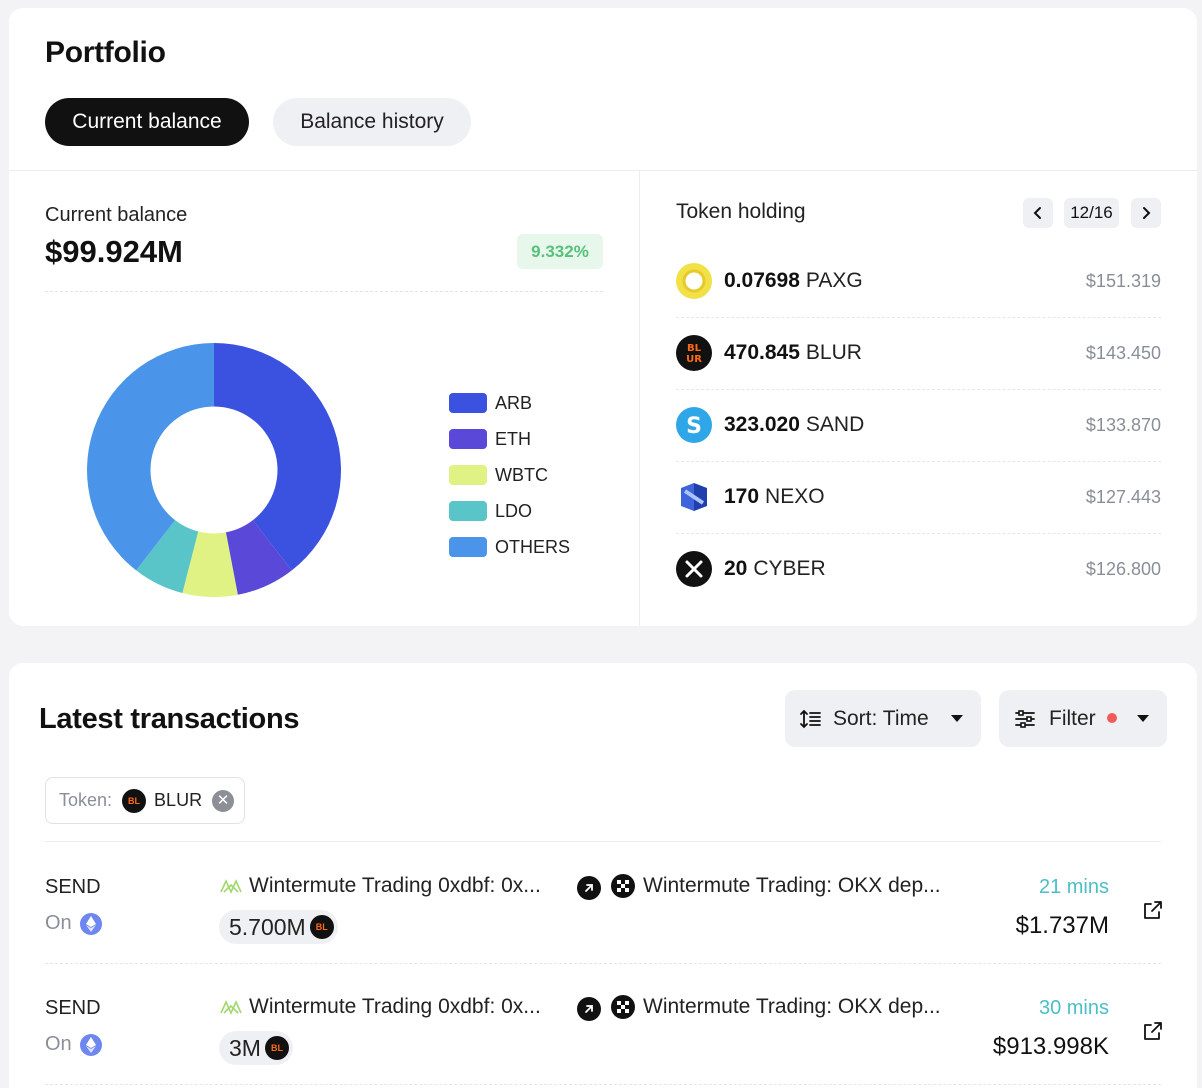 Image resolution: width=1202 pixels, height=1088 pixels. Describe the element at coordinates (694, 348) in the screenshot. I see `svg-text: BL` at that location.